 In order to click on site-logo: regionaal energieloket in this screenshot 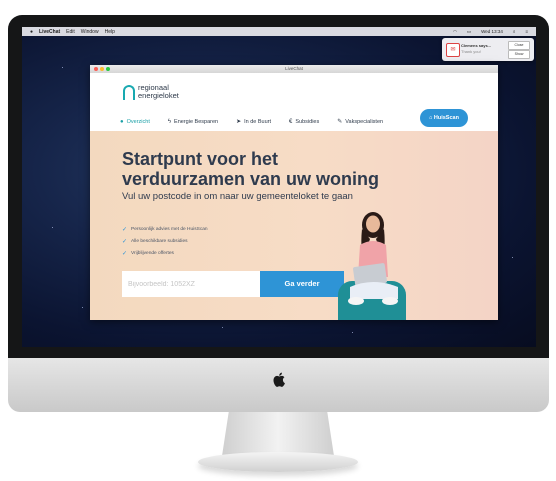, I will do `click(158, 92)`.